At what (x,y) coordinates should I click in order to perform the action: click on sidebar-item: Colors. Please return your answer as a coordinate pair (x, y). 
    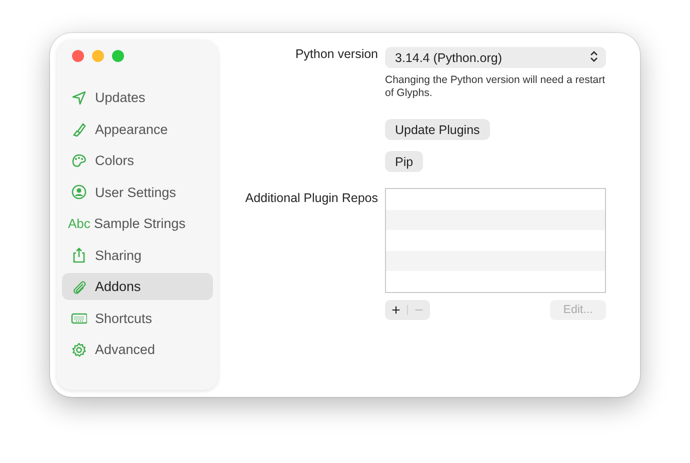
    Looking at the image, I should click on (137, 160).